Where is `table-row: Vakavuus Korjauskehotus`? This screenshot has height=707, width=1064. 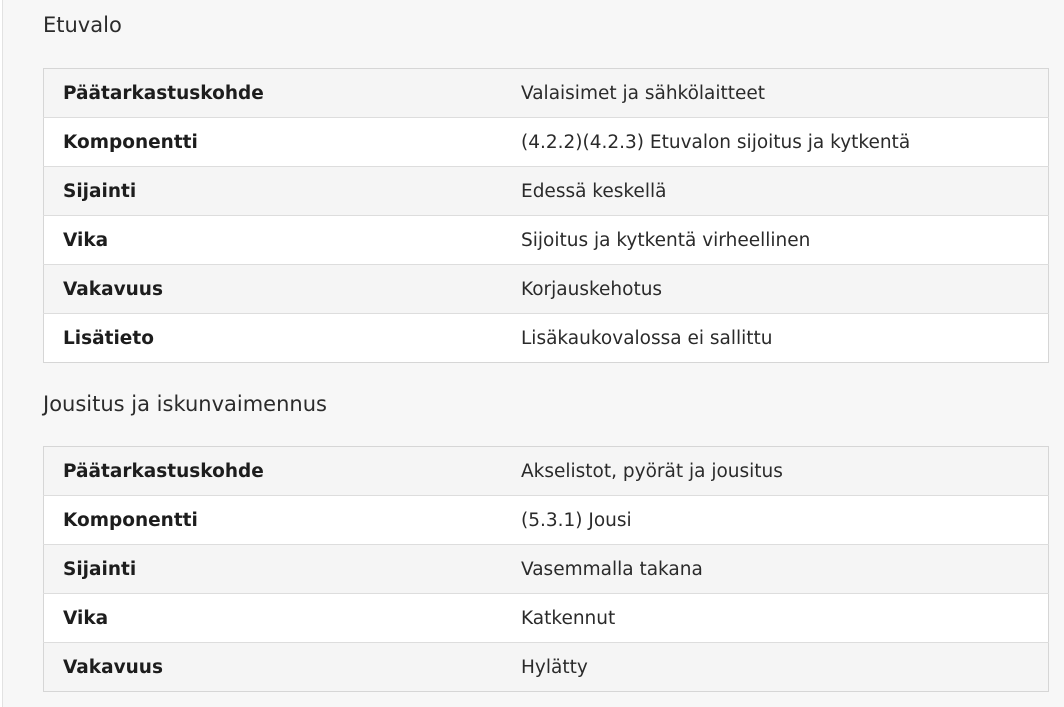 table-row: Vakavuus Korjauskehotus is located at coordinates (546, 289).